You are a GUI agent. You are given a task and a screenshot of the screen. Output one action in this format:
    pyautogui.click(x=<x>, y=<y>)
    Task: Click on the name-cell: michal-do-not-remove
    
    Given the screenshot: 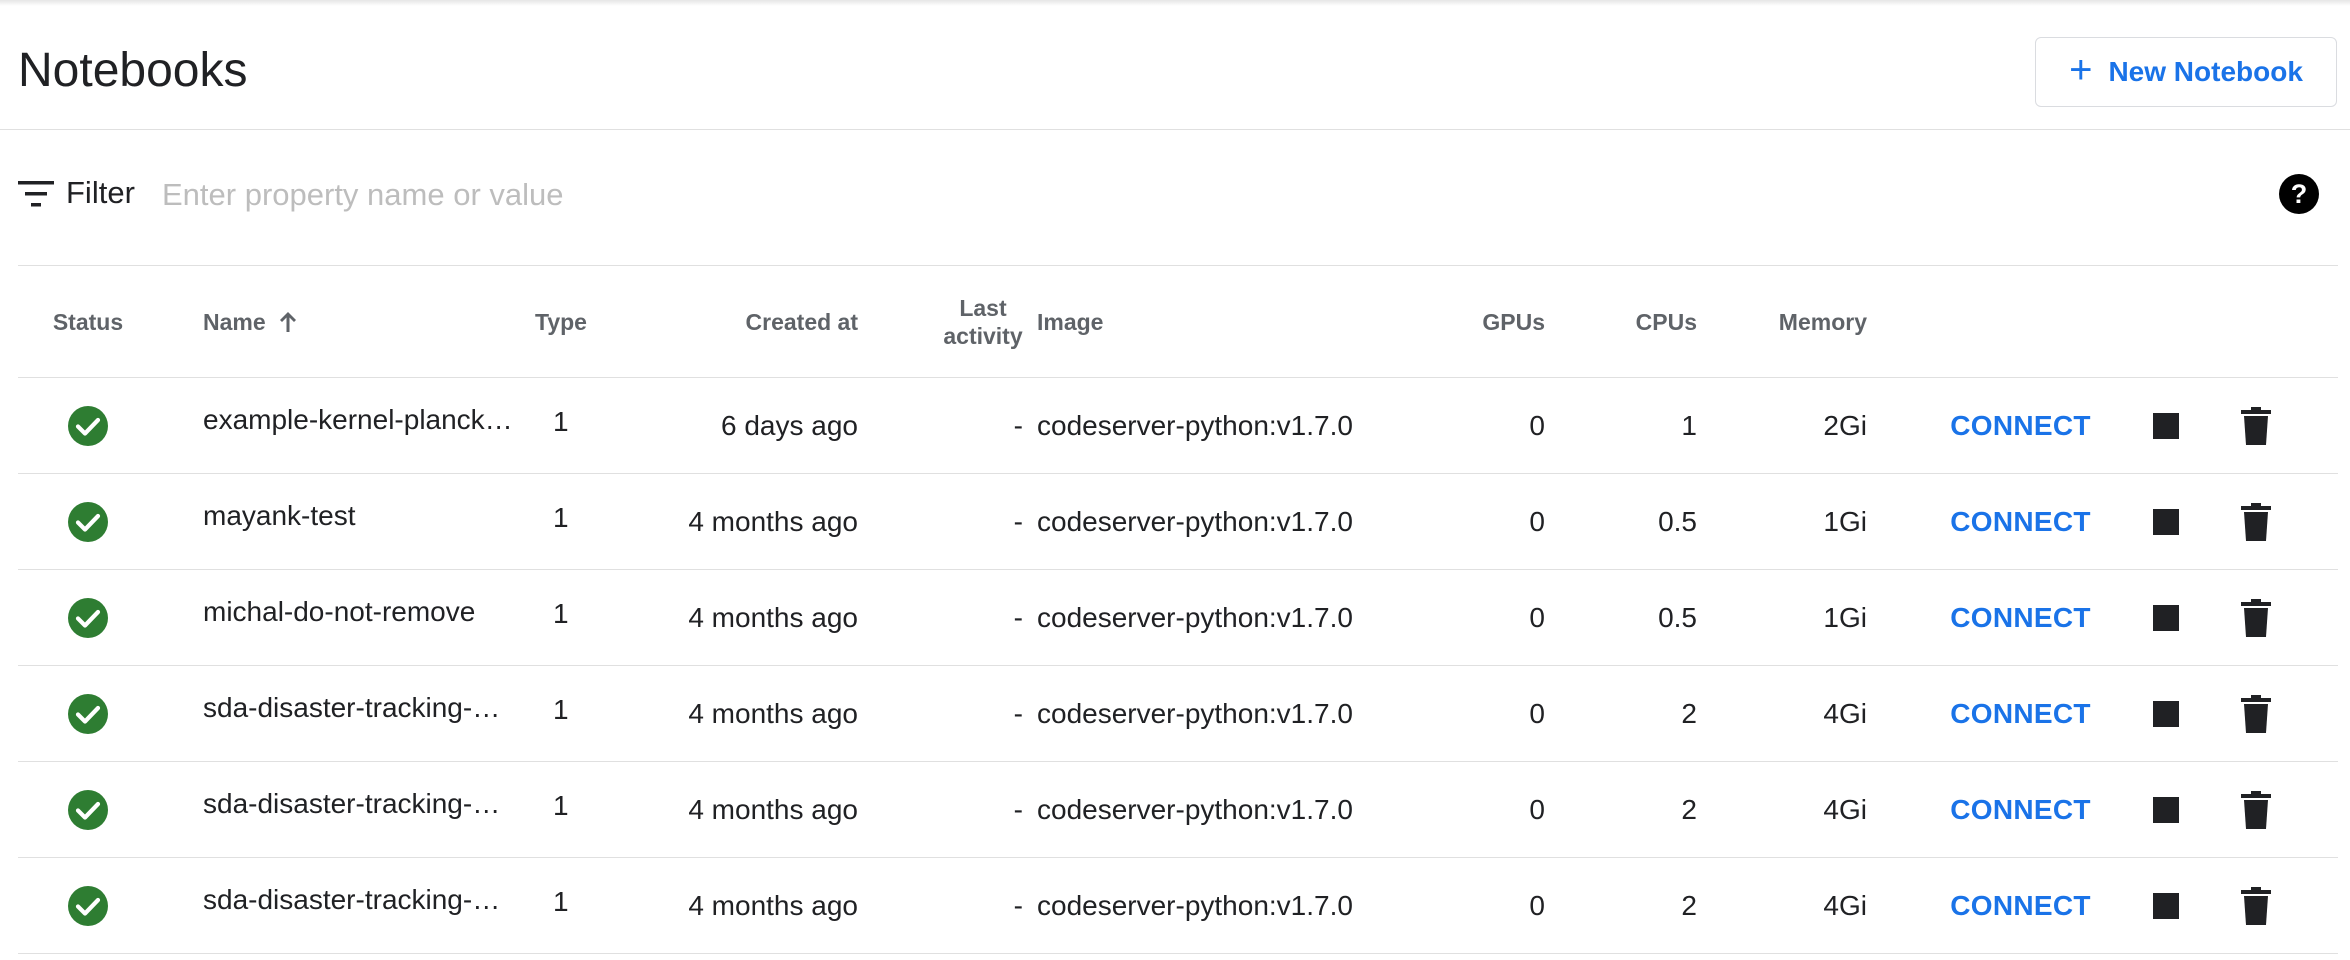 What is the action you would take?
    pyautogui.click(x=363, y=612)
    